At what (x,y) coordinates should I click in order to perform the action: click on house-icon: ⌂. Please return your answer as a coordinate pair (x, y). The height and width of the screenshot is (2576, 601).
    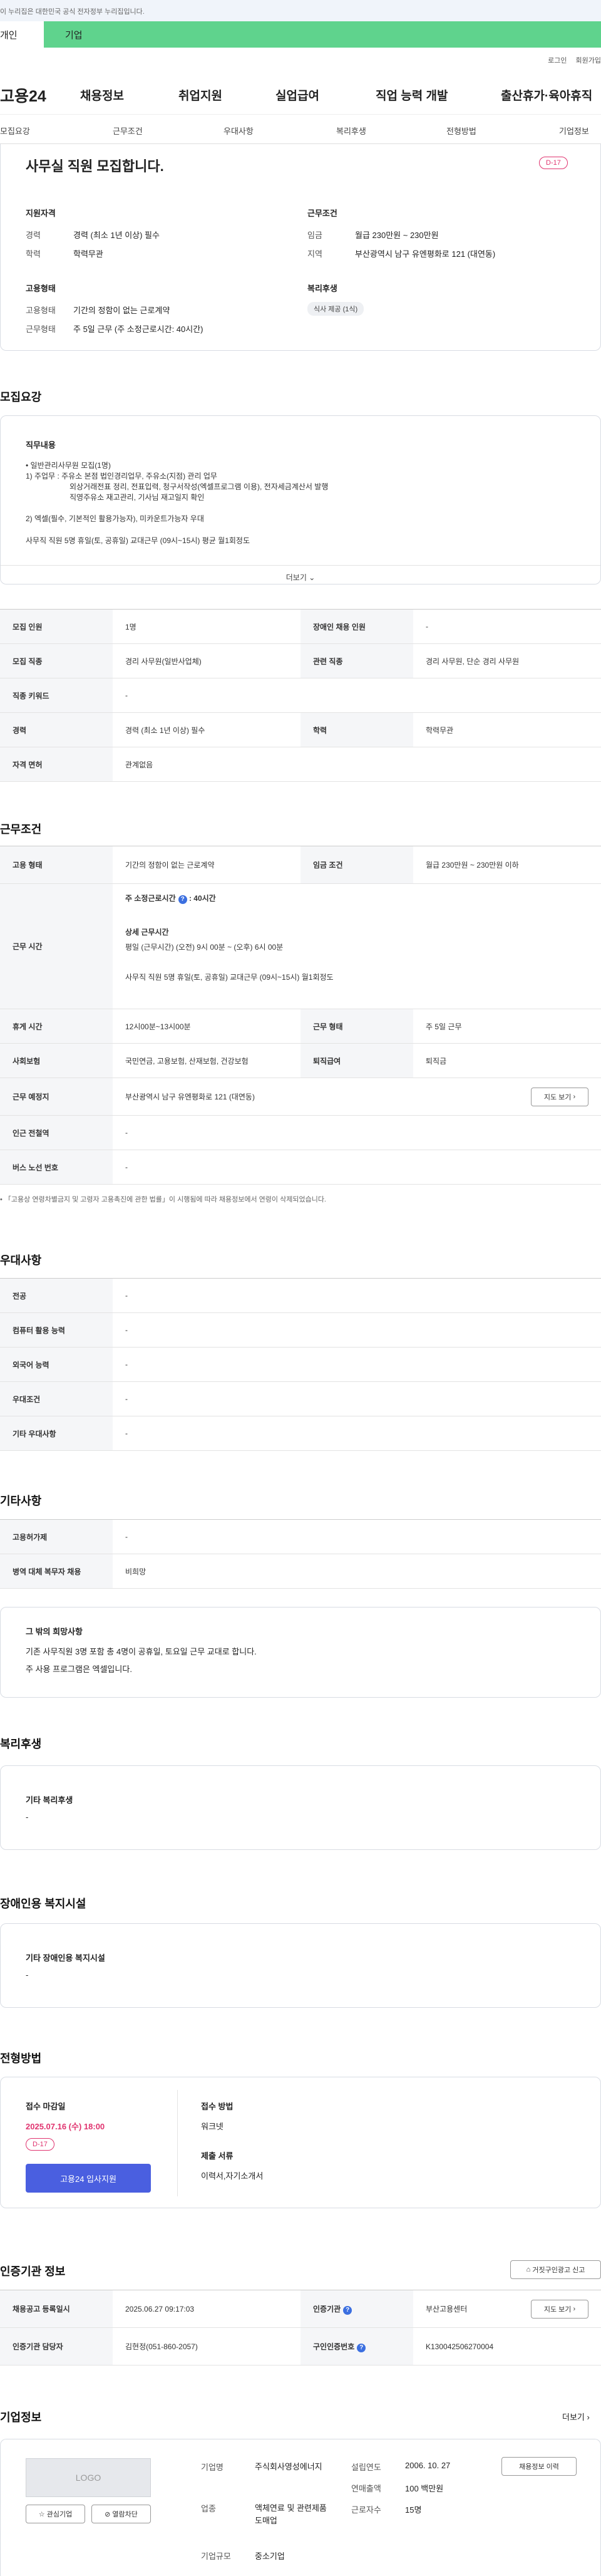
    Looking at the image, I should click on (529, 2269).